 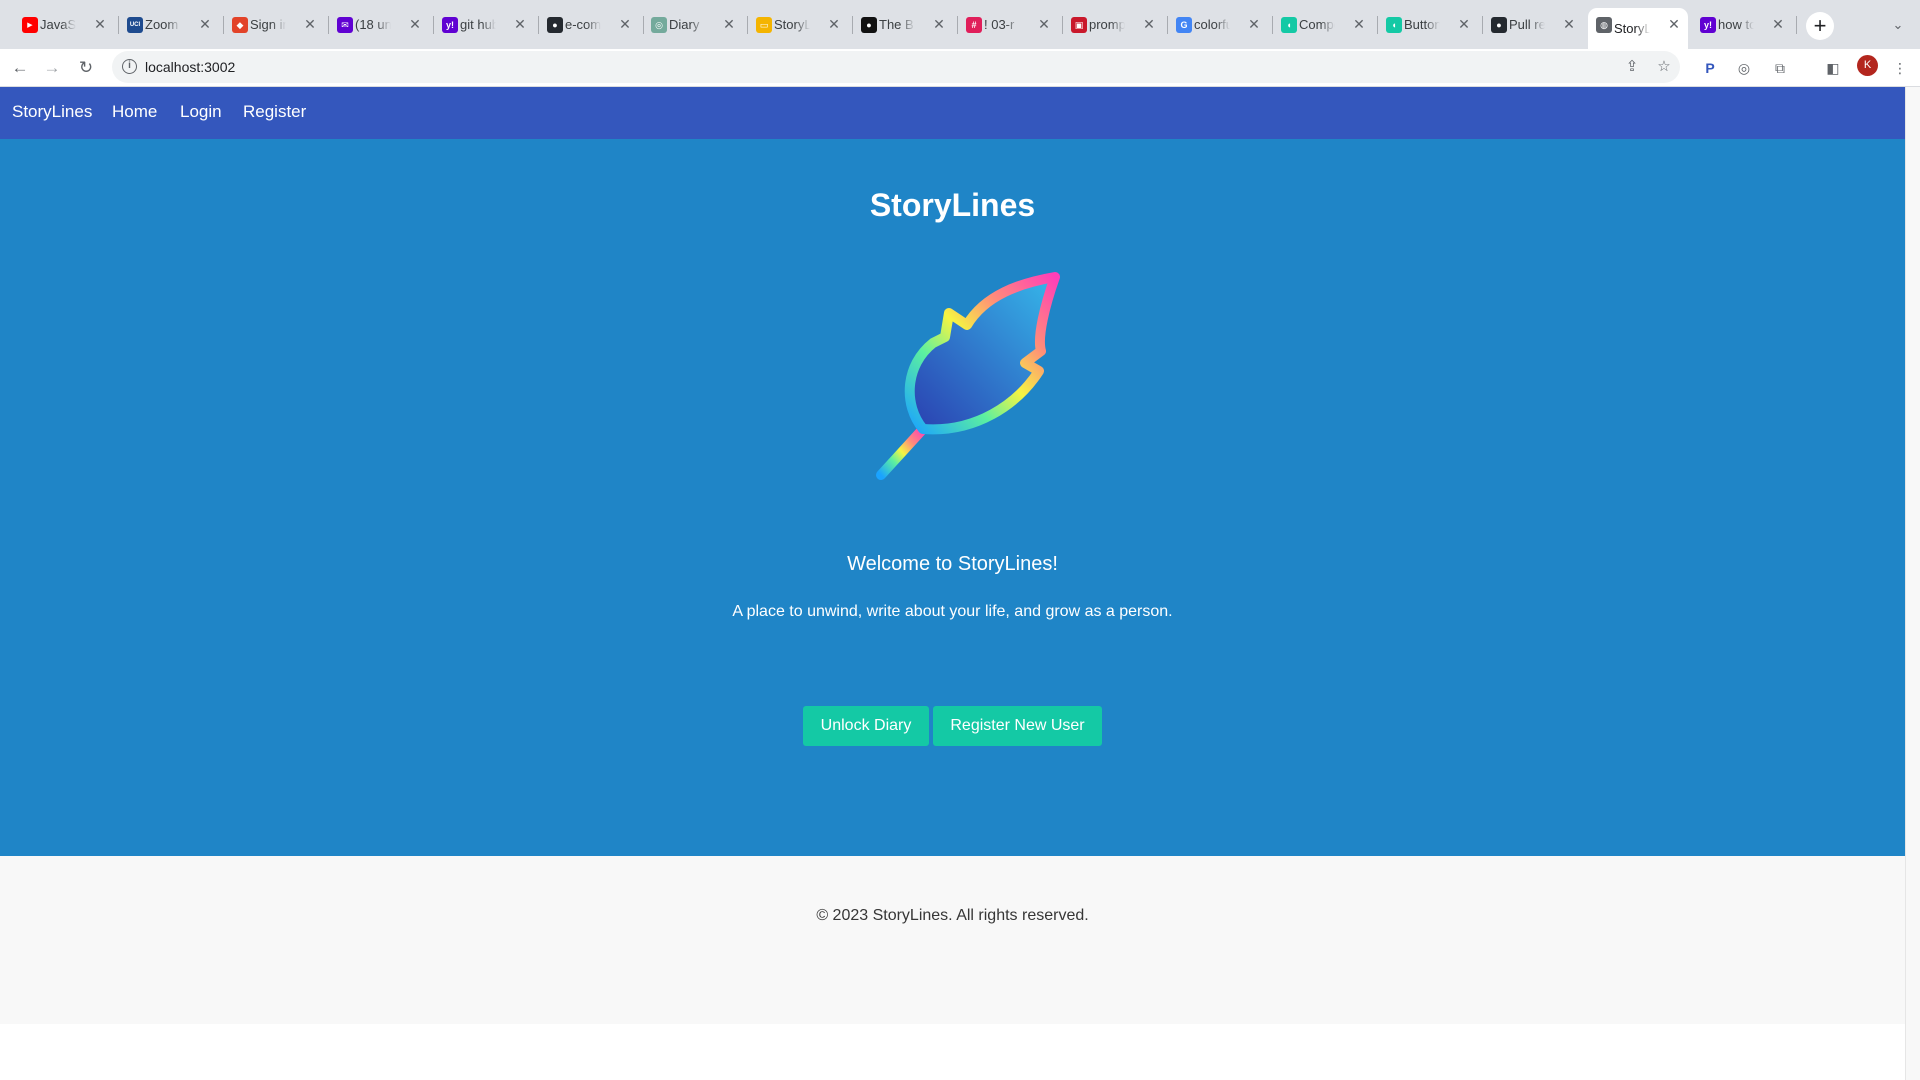 What do you see at coordinates (1744, 68) in the screenshot?
I see `extension-translate-icon: ◎` at bounding box center [1744, 68].